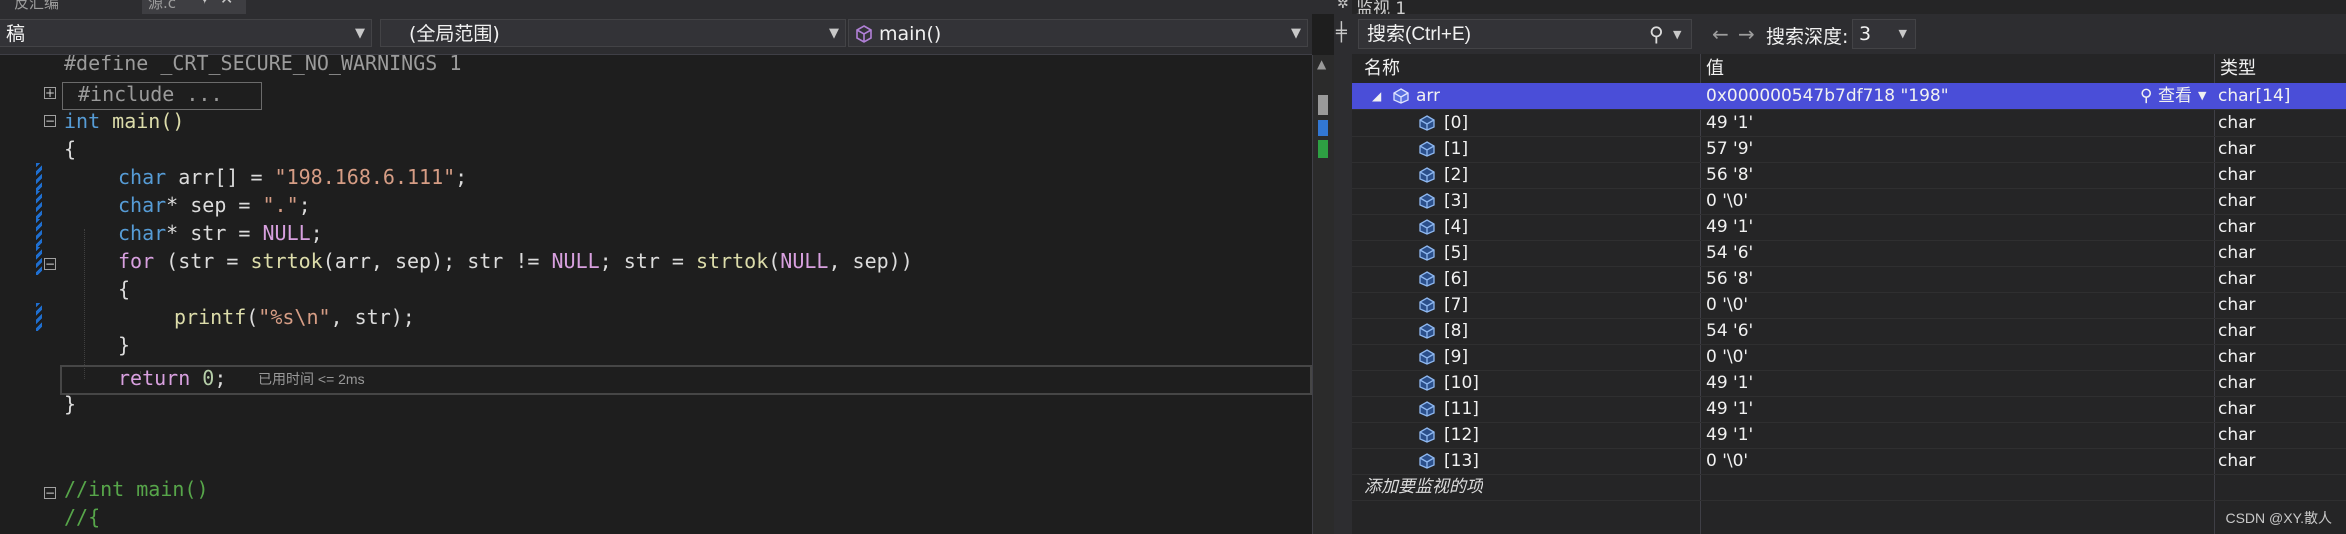 The image size is (2346, 534). What do you see at coordinates (1341, 32) in the screenshot?
I see `split-icon: ╪` at bounding box center [1341, 32].